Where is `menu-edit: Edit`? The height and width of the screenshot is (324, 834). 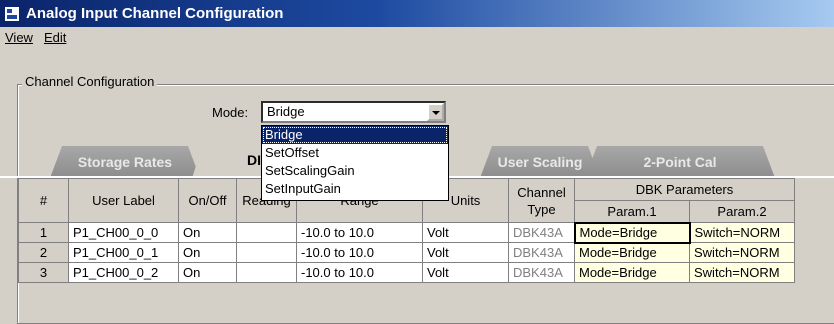 menu-edit: Edit is located at coordinates (55, 37).